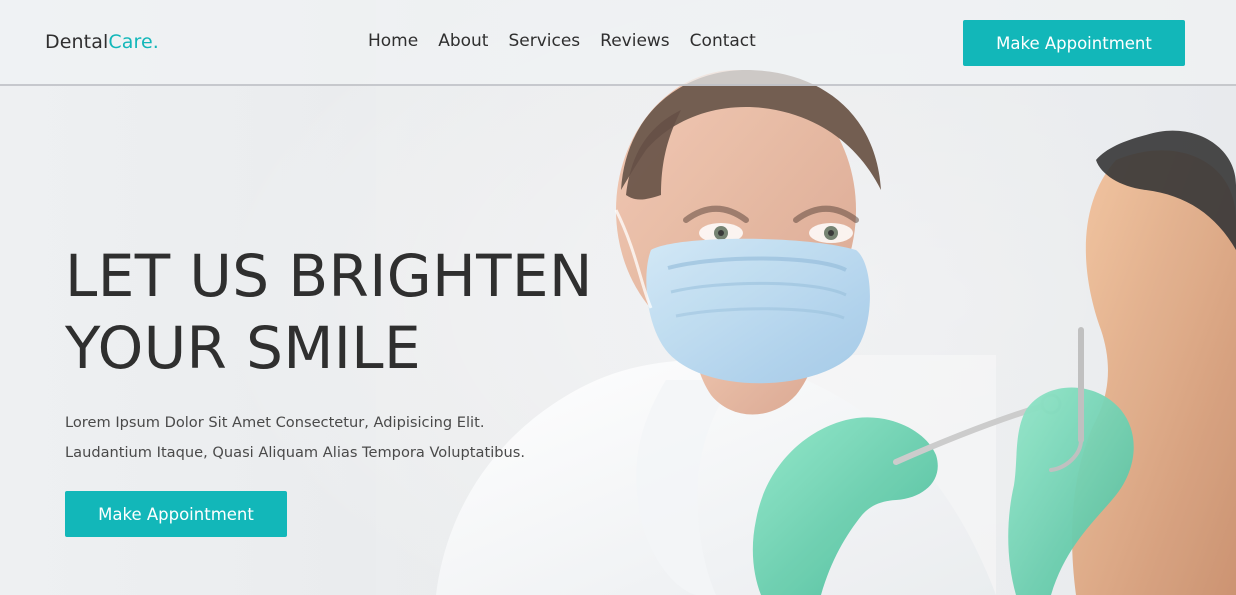 Image resolution: width=1236 pixels, height=595 pixels. I want to click on hero-headline: LET US BRIGHTEN YOUR SMILE, so click(345, 312).